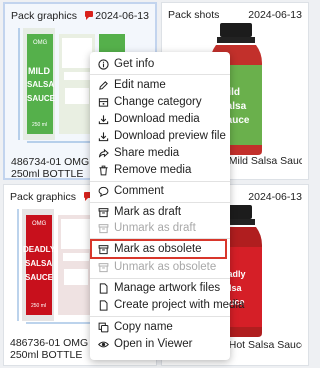 The image size is (320, 368). What do you see at coordinates (39, 263) in the screenshot?
I see `hot-artwork-line2: SALSA` at bounding box center [39, 263].